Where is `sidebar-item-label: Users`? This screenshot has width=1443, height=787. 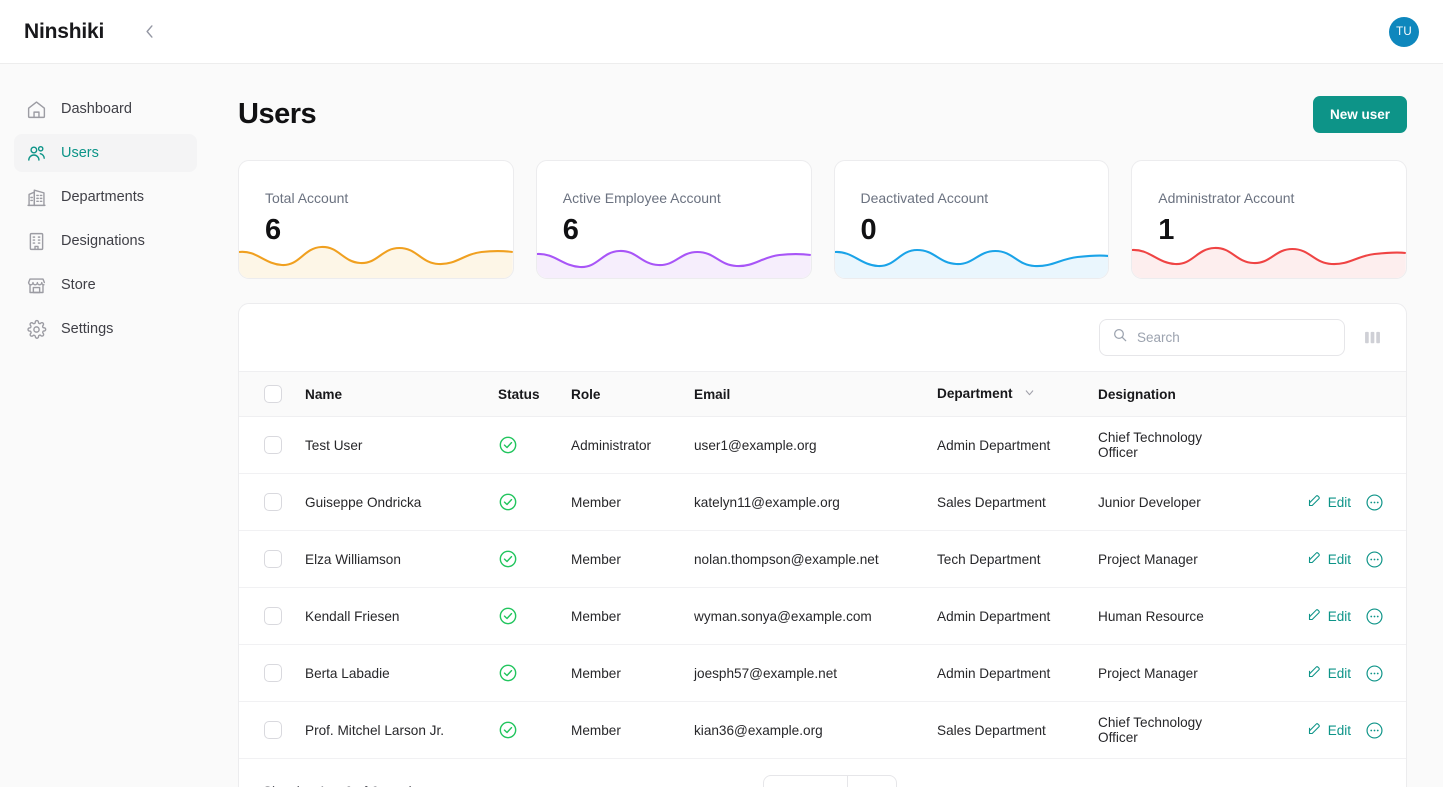 sidebar-item-label: Users is located at coordinates (80, 153).